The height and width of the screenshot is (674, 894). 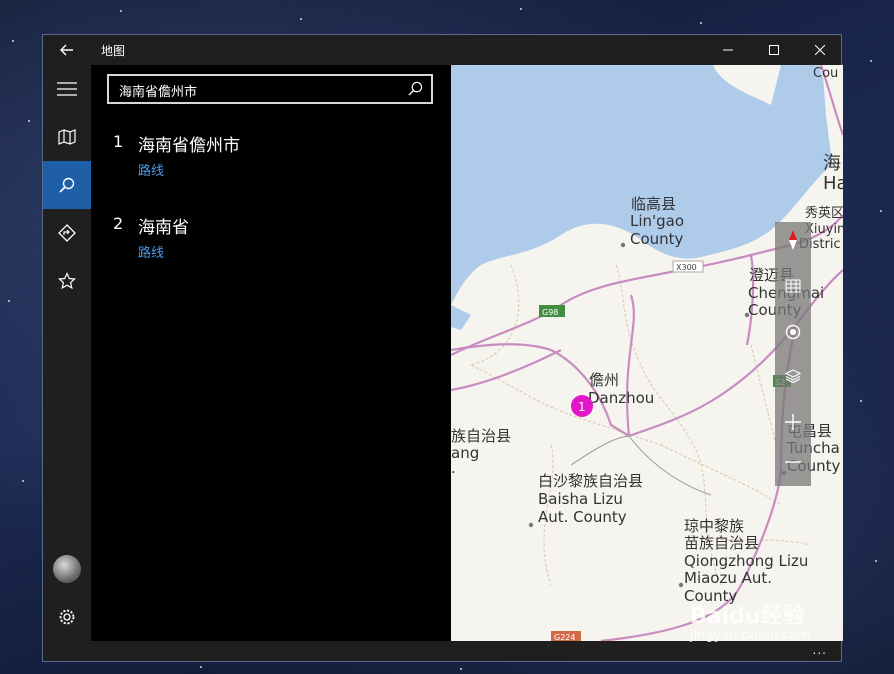 I want to click on back-arrow-icon, so click(x=66, y=50).